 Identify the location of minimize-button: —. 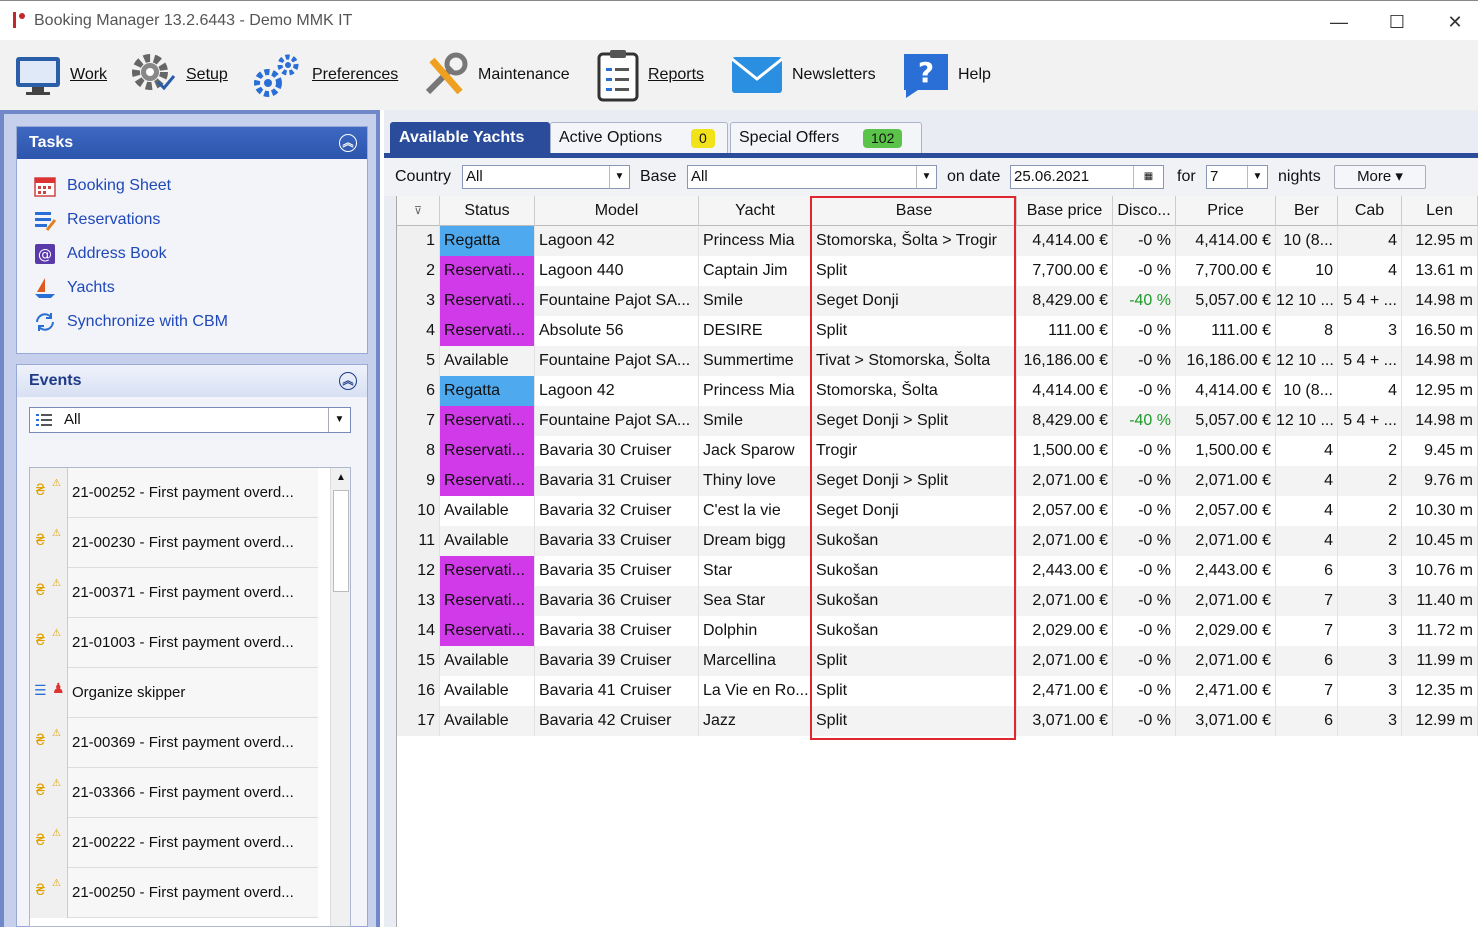
(1339, 22).